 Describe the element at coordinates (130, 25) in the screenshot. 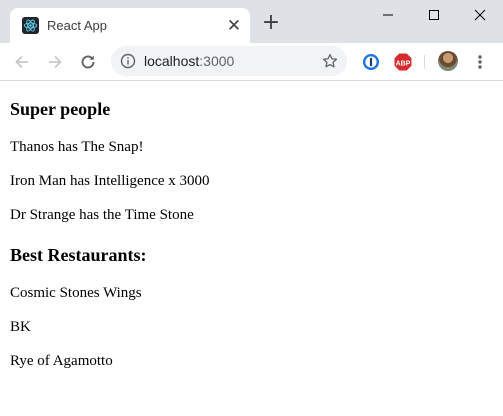

I see `browser-tab: React App ✕` at that location.